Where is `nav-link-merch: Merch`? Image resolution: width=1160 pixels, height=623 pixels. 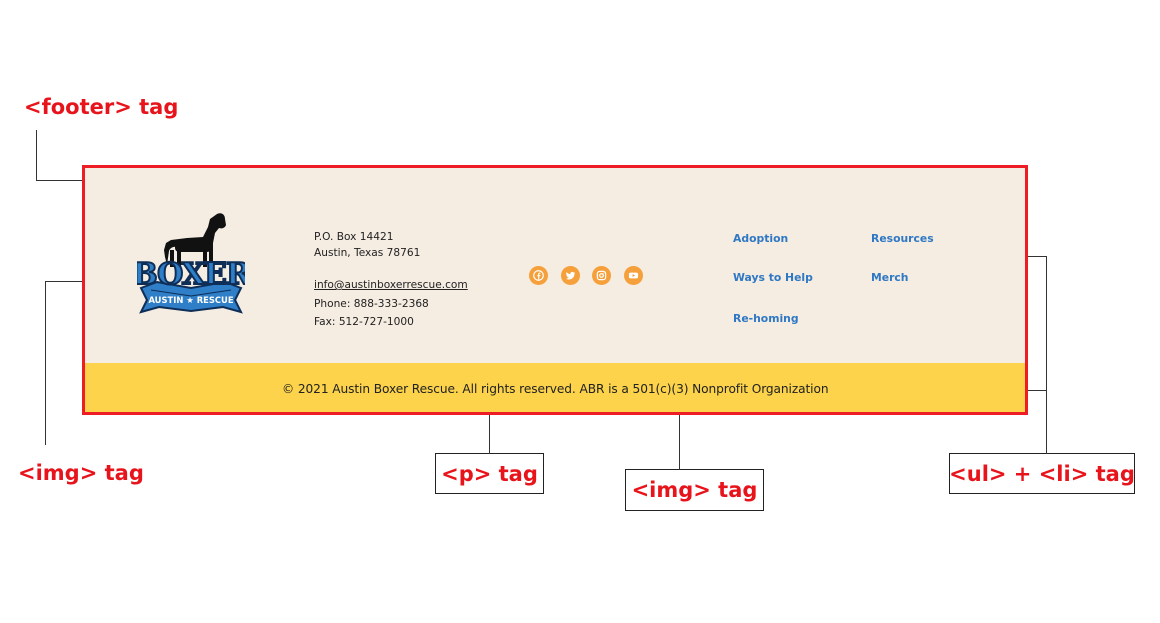
nav-link-merch: Merch is located at coordinates (889, 277).